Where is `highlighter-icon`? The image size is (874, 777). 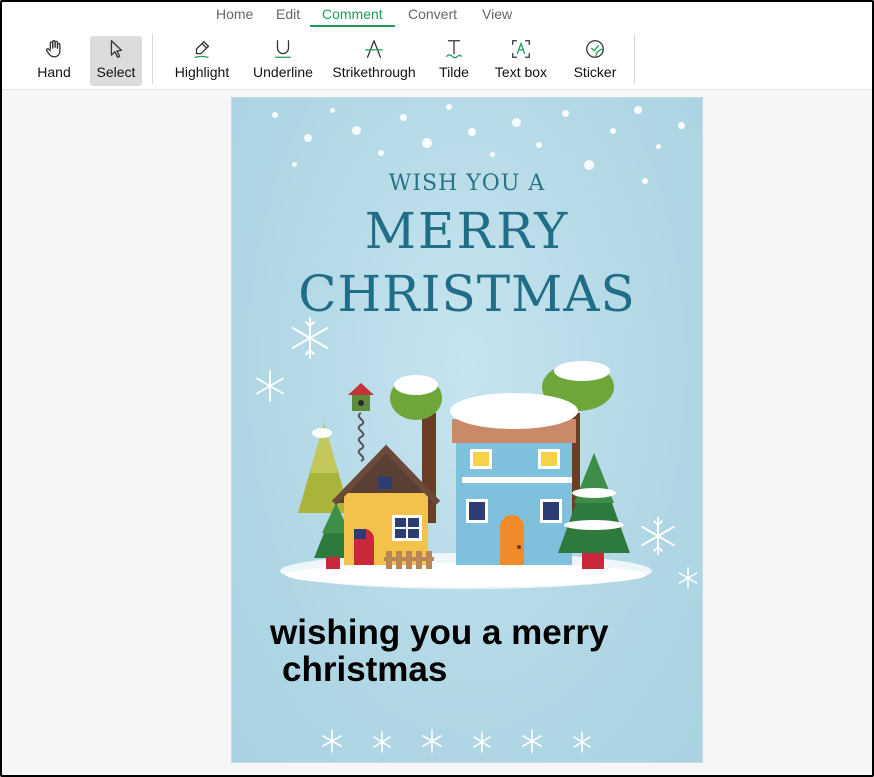 highlighter-icon is located at coordinates (202, 49).